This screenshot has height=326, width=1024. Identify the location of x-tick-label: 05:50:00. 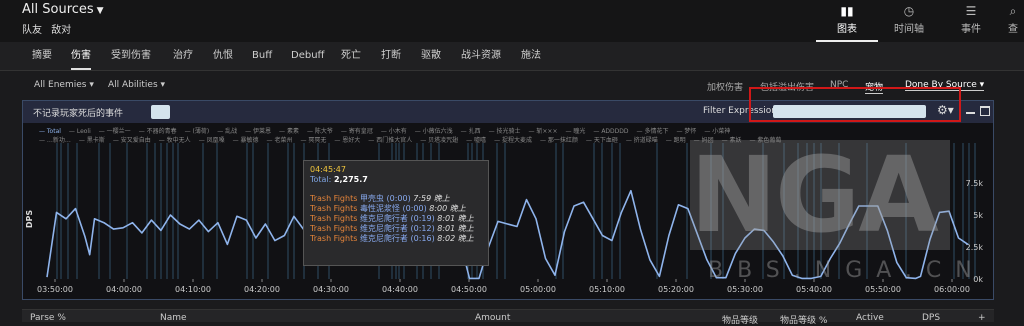
(883, 289).